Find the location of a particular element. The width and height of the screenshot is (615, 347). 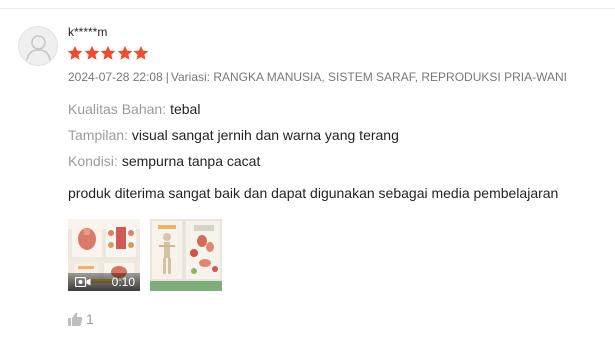

review-video-thumbnail: 0:10 is located at coordinates (104, 255).